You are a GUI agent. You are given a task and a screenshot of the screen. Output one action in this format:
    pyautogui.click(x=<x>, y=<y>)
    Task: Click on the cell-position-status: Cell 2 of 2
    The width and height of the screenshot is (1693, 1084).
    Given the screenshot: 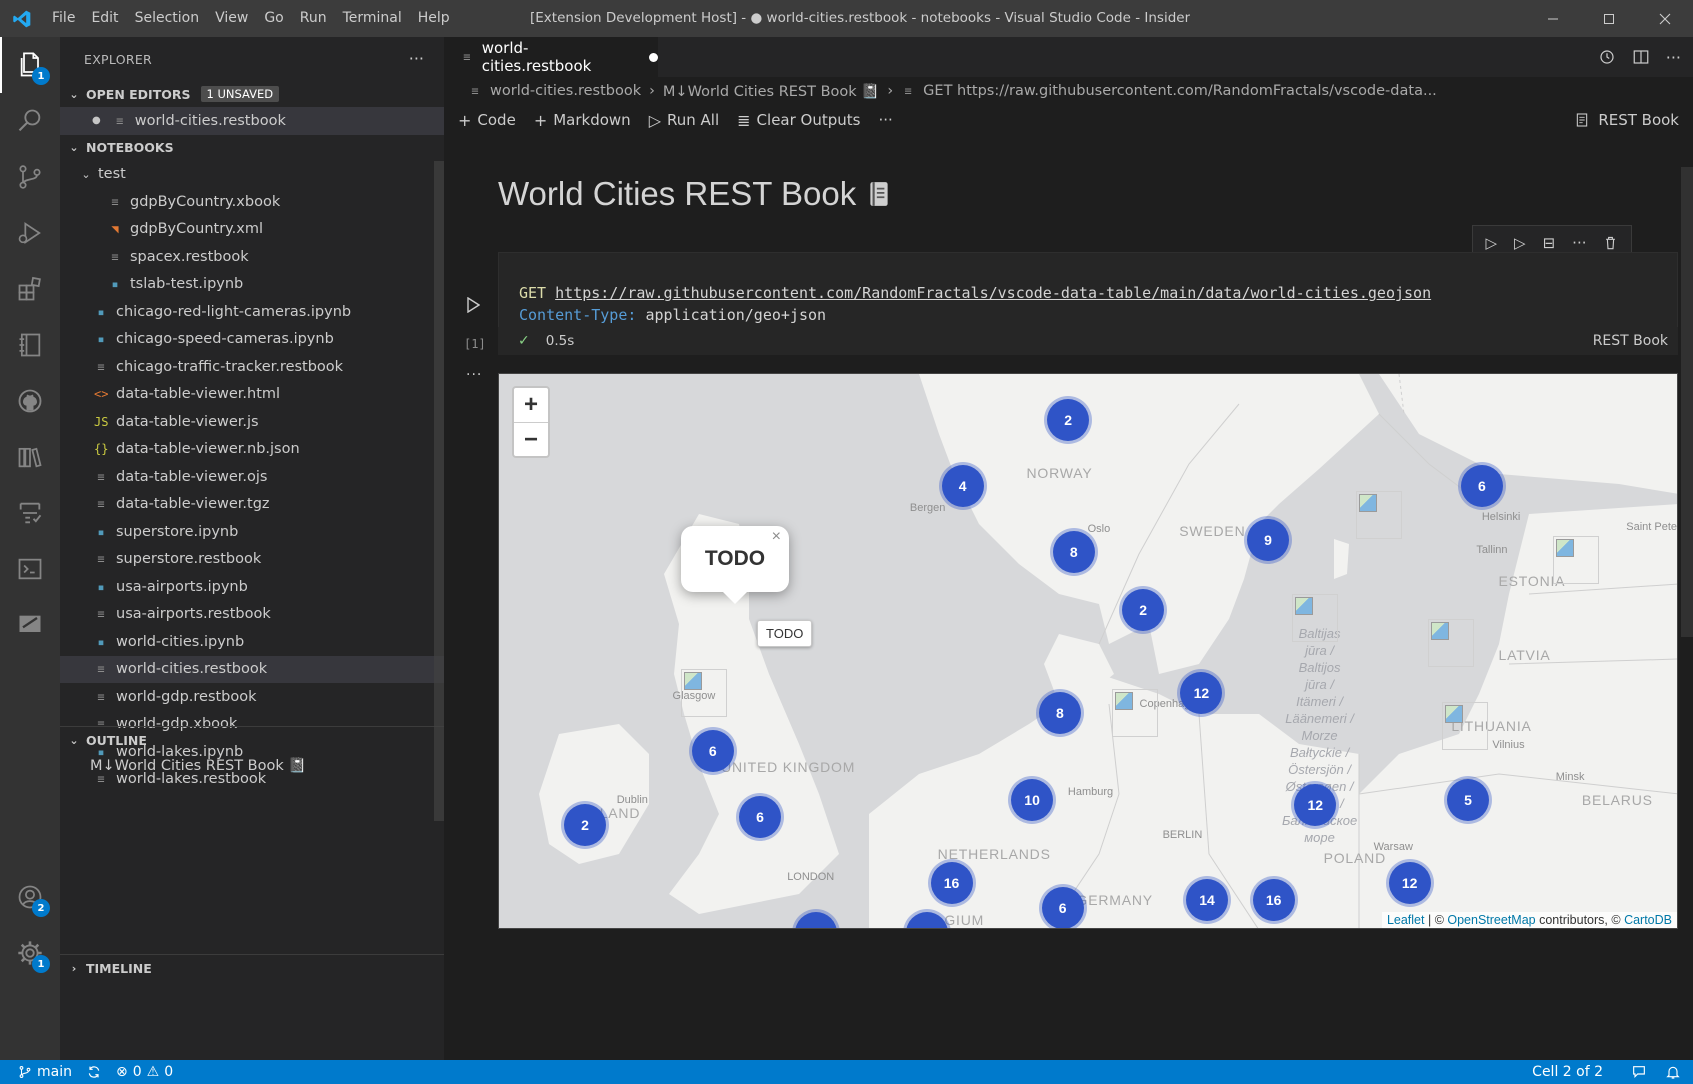 What is the action you would take?
    pyautogui.click(x=1567, y=1072)
    